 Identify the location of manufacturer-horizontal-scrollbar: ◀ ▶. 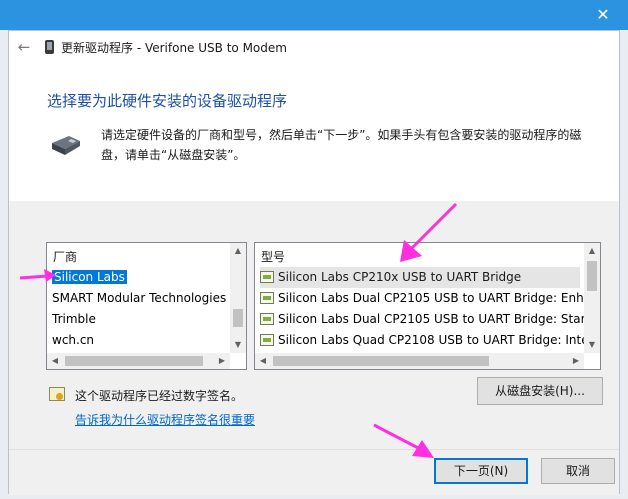
(138, 361).